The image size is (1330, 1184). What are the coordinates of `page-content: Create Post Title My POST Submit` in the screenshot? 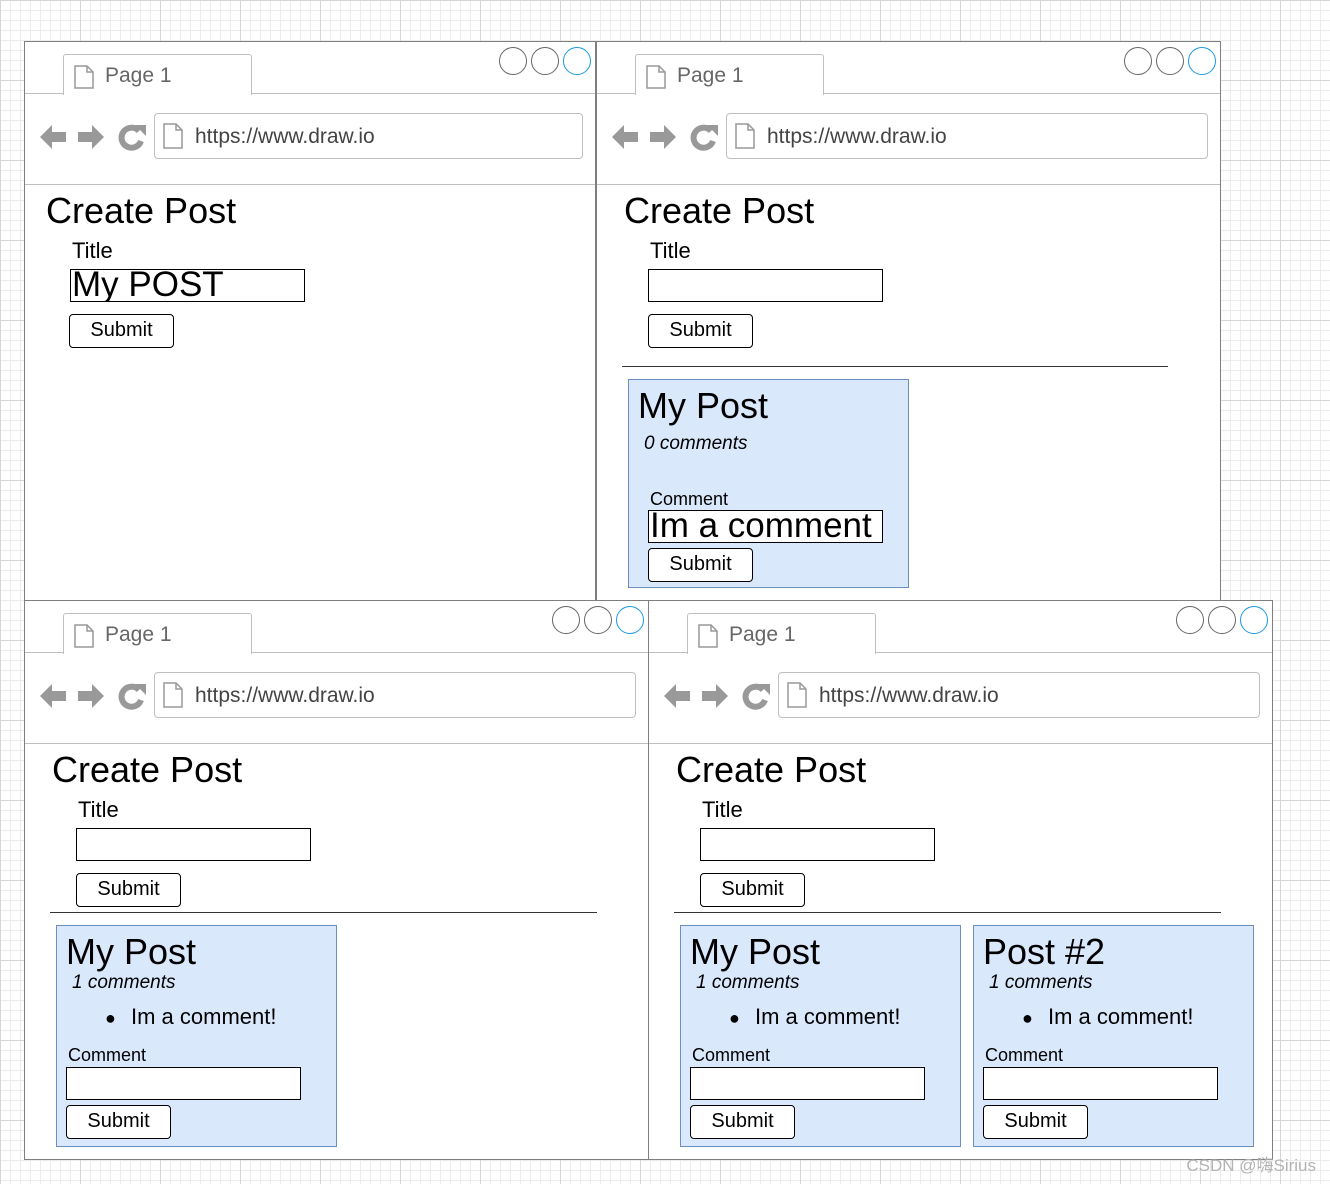 It's located at (310, 393).